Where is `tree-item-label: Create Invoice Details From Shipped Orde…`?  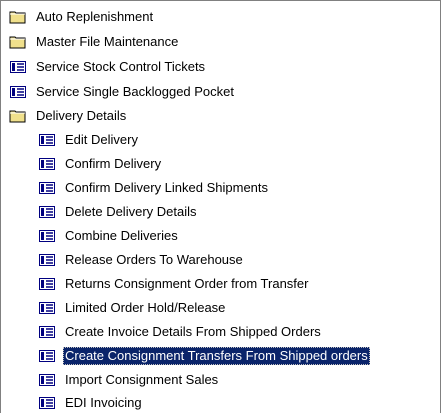 tree-item-label: Create Invoice Details From Shipped Orde… is located at coordinates (193, 331).